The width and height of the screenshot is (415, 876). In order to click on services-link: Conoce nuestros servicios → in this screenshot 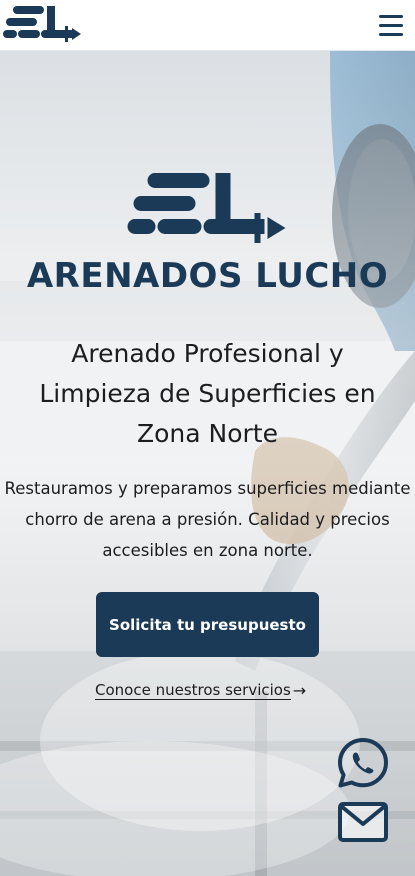, I will do `click(200, 690)`.